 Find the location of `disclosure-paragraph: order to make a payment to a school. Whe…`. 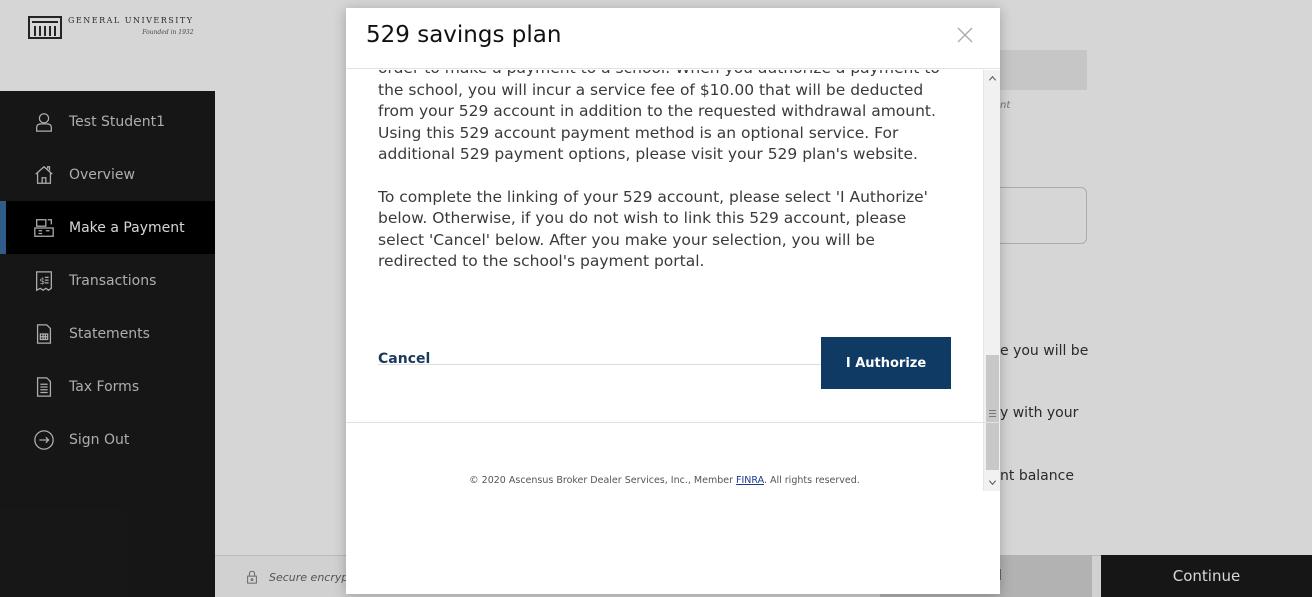

disclosure-paragraph: order to make a payment to a school. Whe… is located at coordinates (659, 116).